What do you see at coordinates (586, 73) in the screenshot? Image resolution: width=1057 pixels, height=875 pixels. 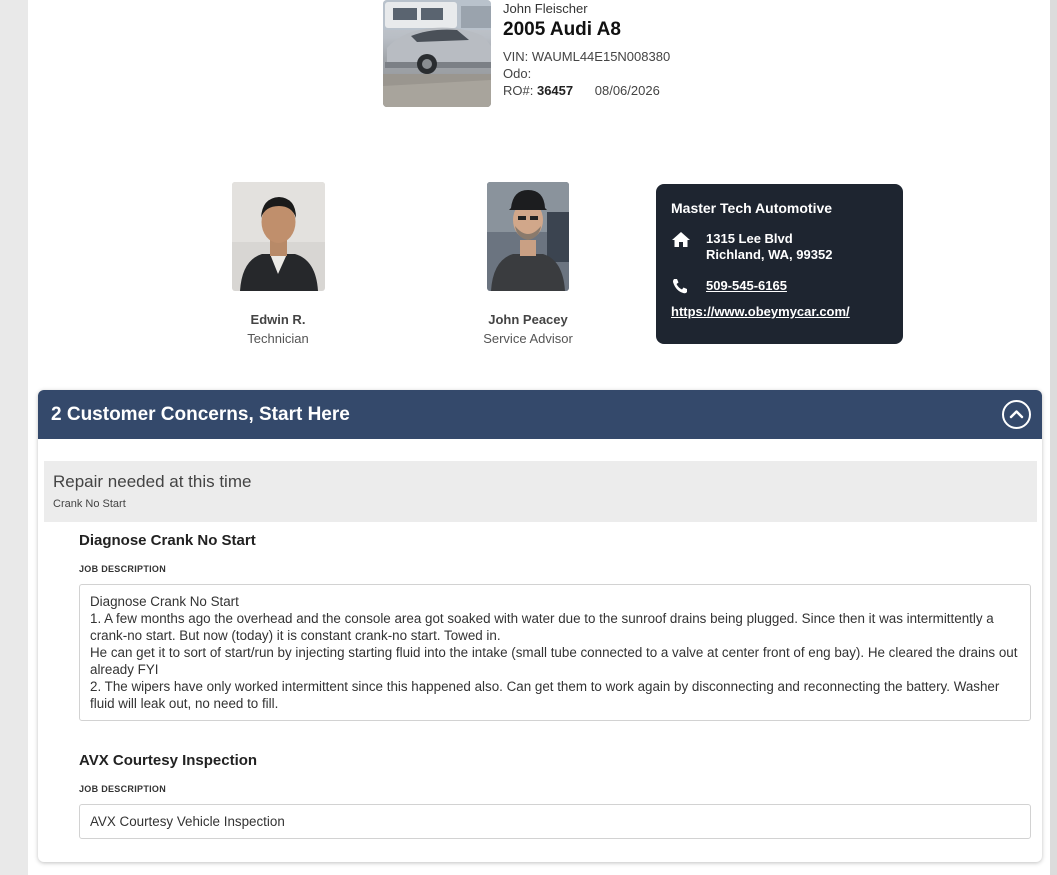 I see `odo-line: Odo:` at bounding box center [586, 73].